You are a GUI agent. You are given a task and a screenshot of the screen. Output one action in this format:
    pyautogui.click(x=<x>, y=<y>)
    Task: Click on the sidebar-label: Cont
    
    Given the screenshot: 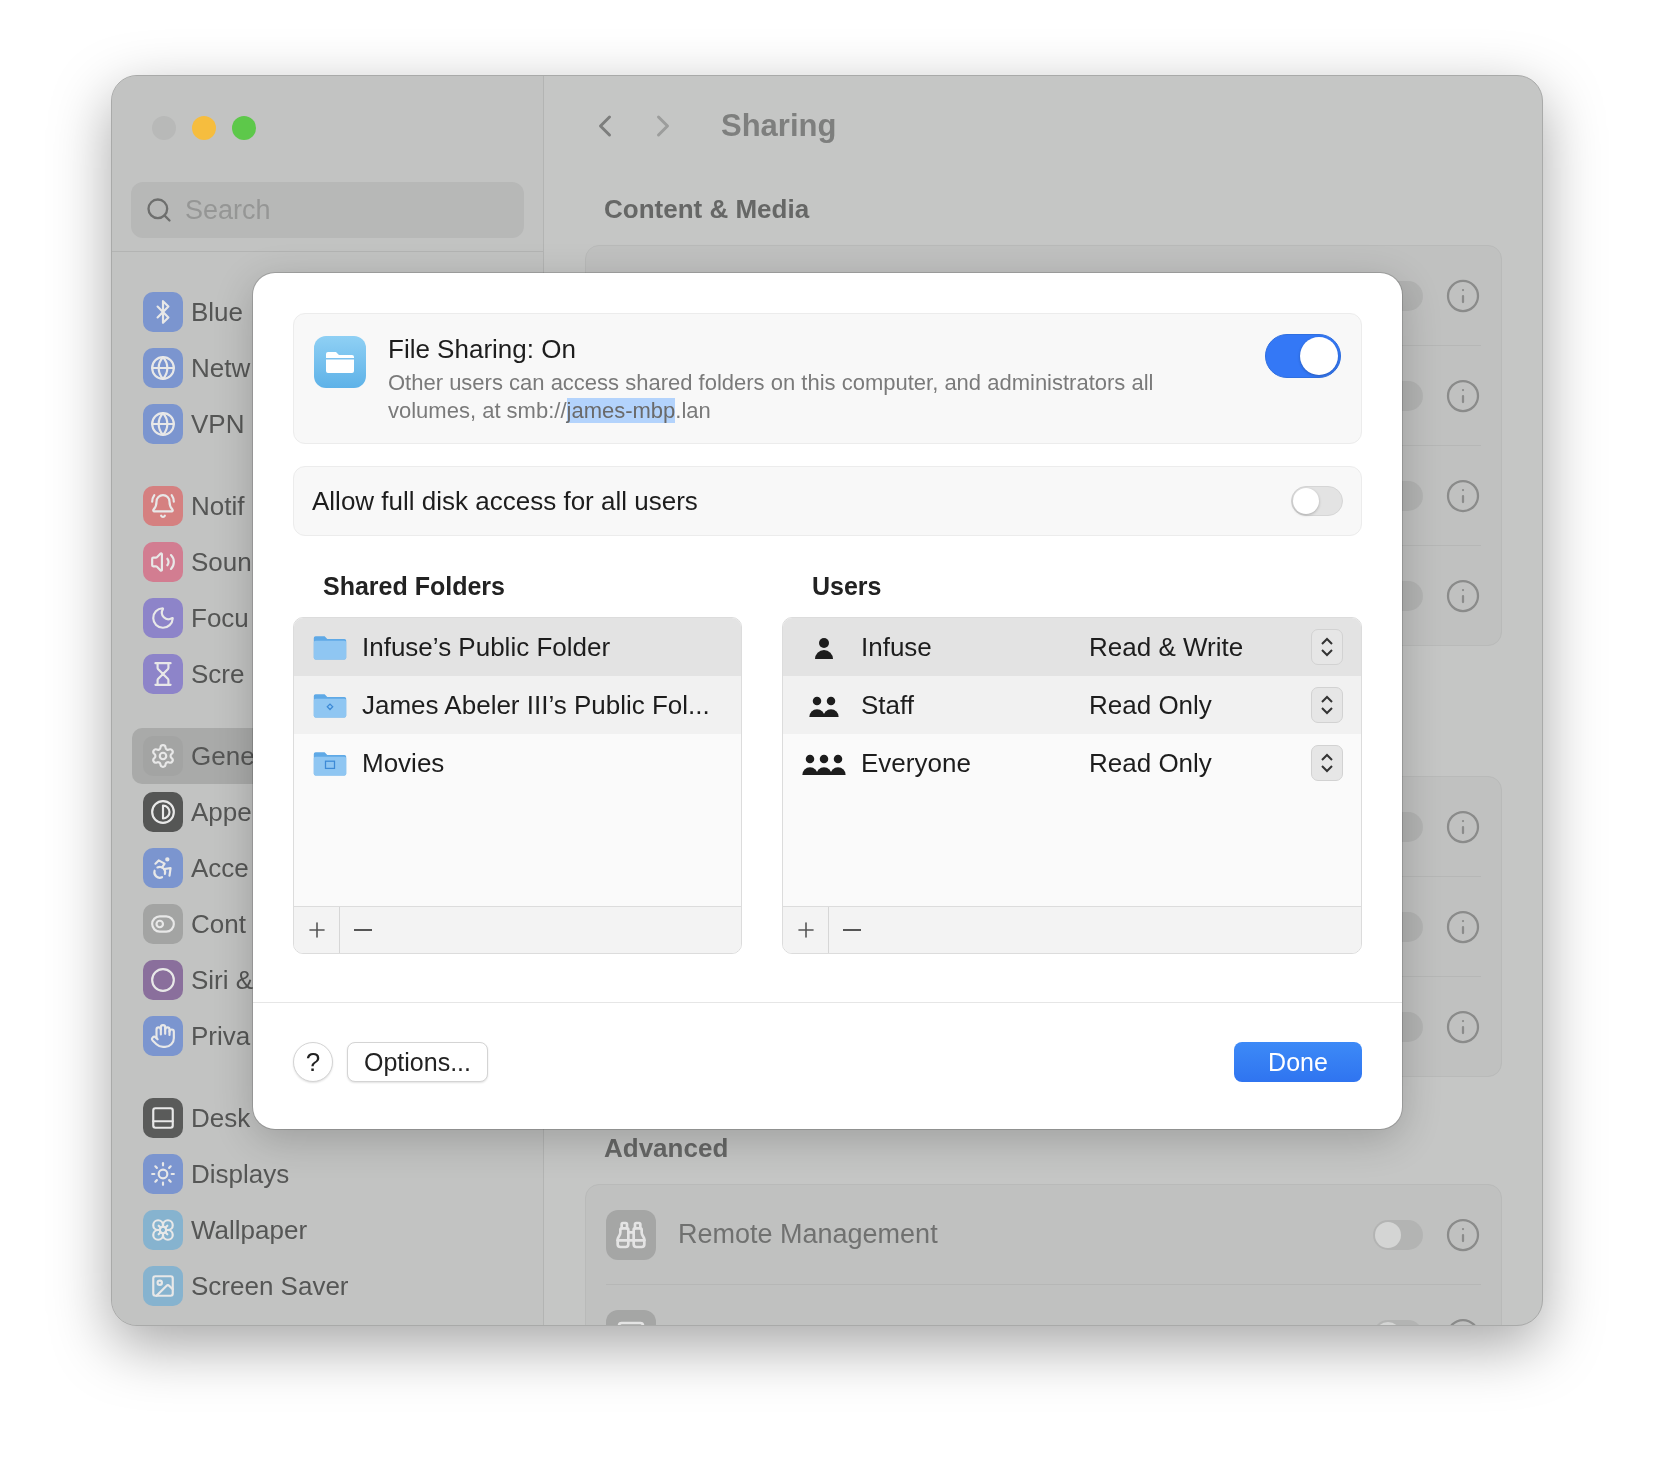 What is the action you would take?
    pyautogui.click(x=218, y=924)
    